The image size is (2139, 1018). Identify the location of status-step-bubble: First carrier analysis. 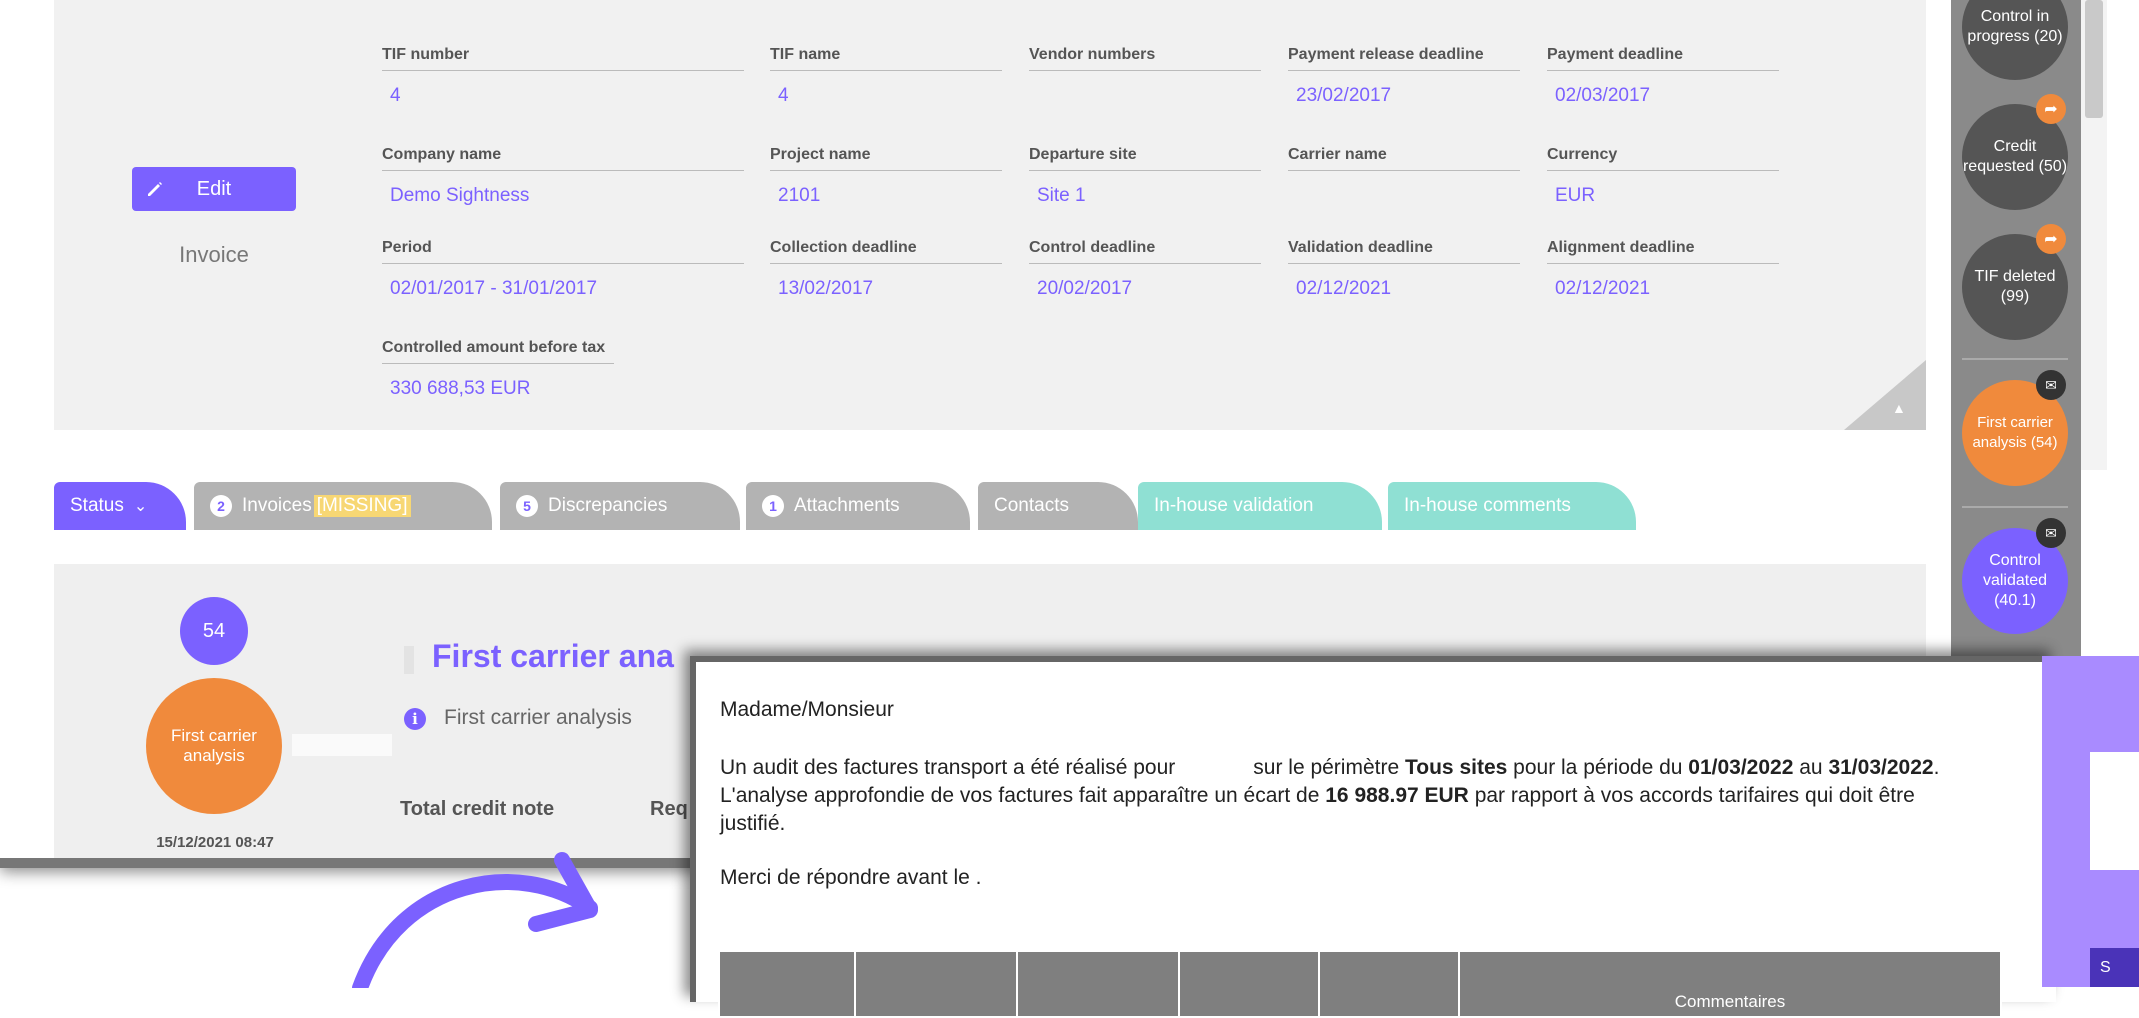
(214, 746).